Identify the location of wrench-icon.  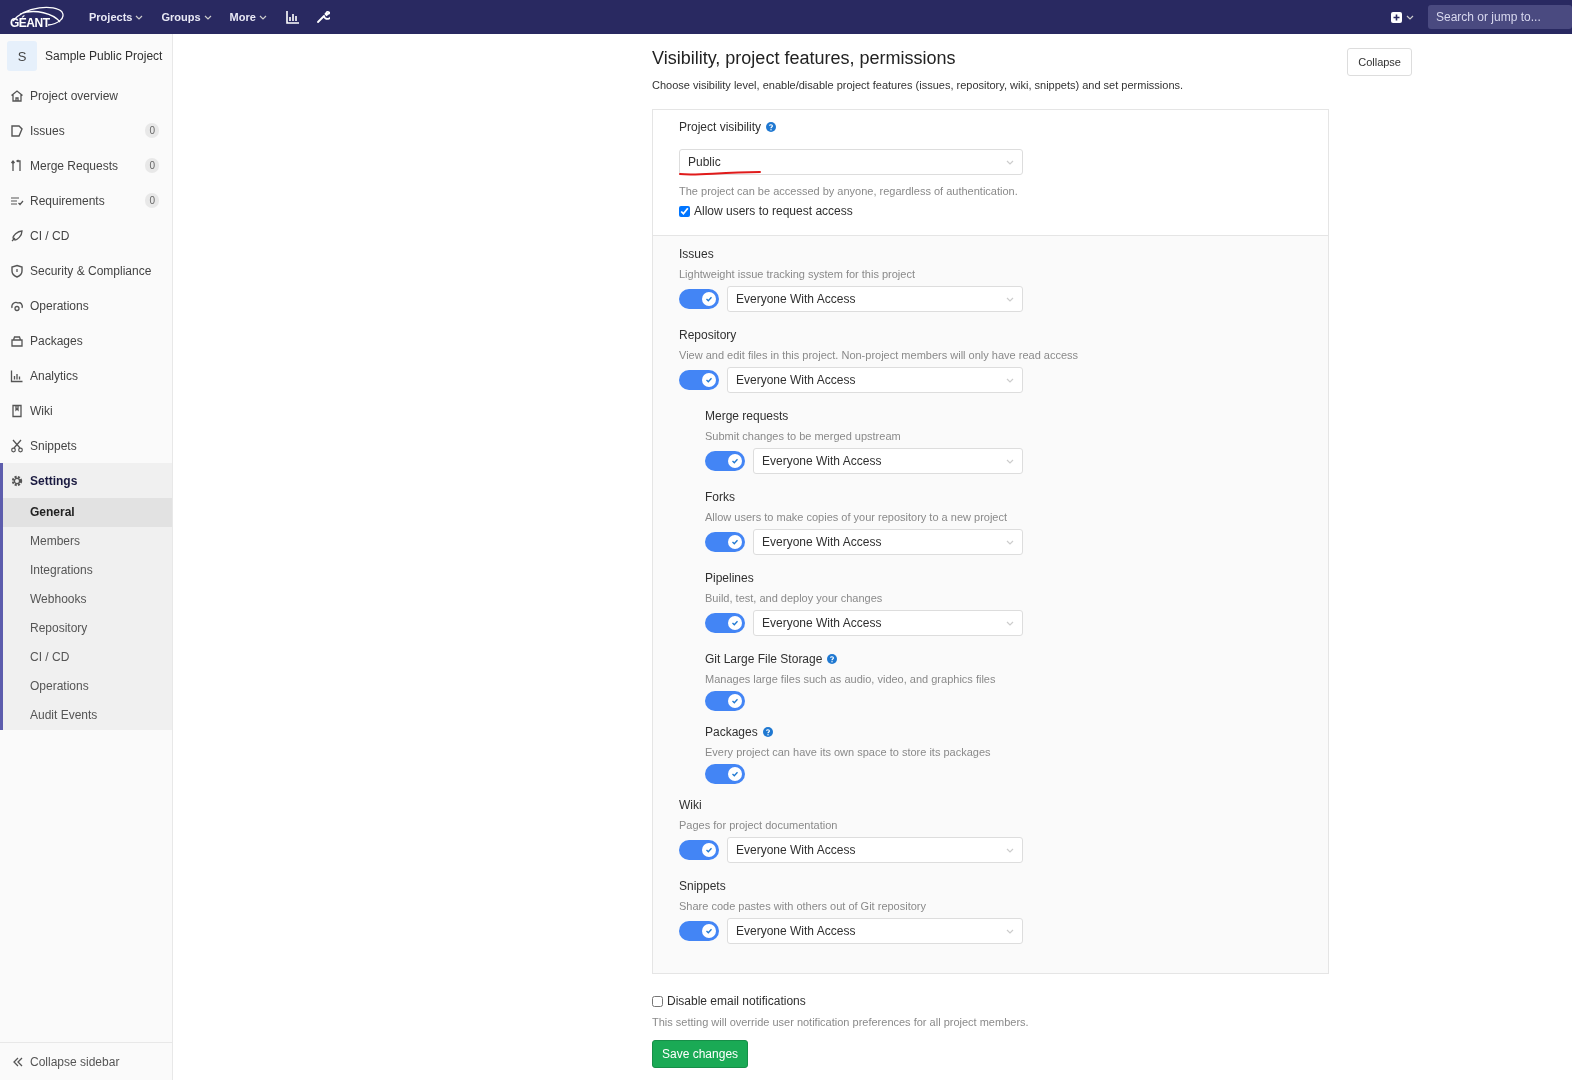
(322, 17).